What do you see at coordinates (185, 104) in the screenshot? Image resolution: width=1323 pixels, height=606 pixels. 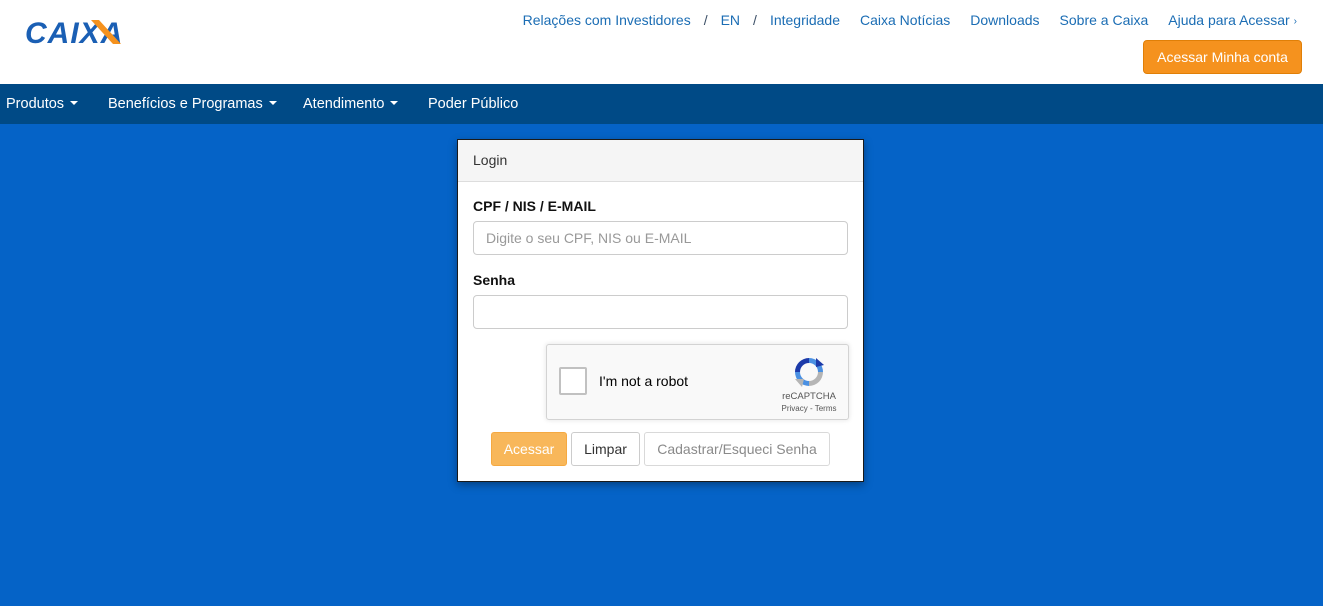 I see `nav-item-label: Benefícios e Programas` at bounding box center [185, 104].